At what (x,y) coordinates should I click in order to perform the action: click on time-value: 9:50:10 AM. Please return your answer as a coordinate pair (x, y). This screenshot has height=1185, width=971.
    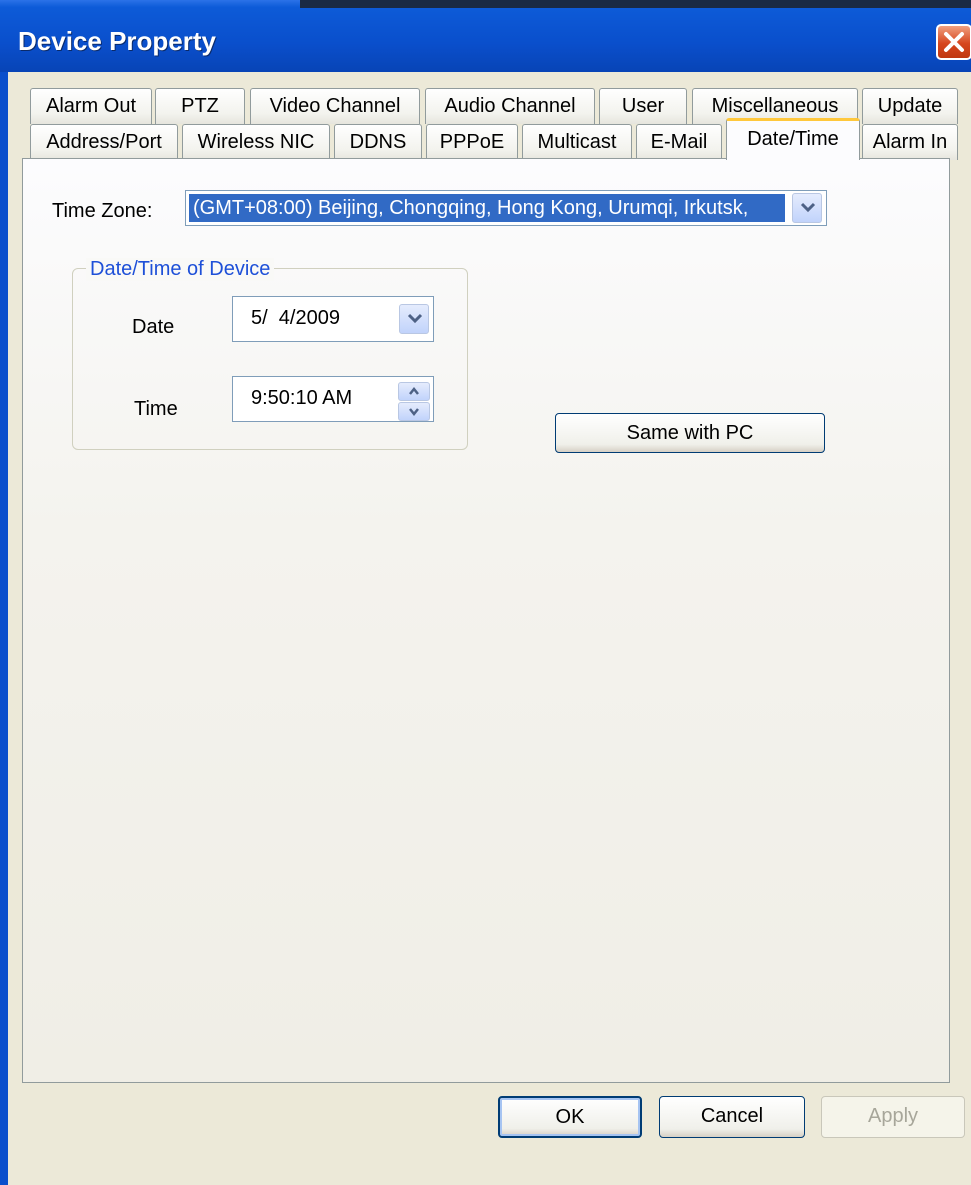
    Looking at the image, I should click on (302, 398).